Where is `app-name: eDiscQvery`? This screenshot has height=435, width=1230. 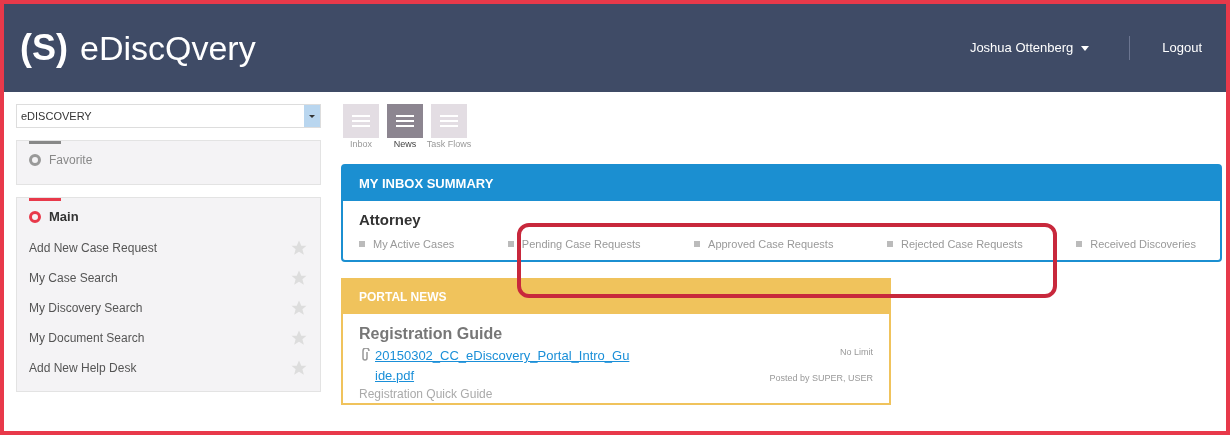 app-name: eDiscQvery is located at coordinates (168, 48).